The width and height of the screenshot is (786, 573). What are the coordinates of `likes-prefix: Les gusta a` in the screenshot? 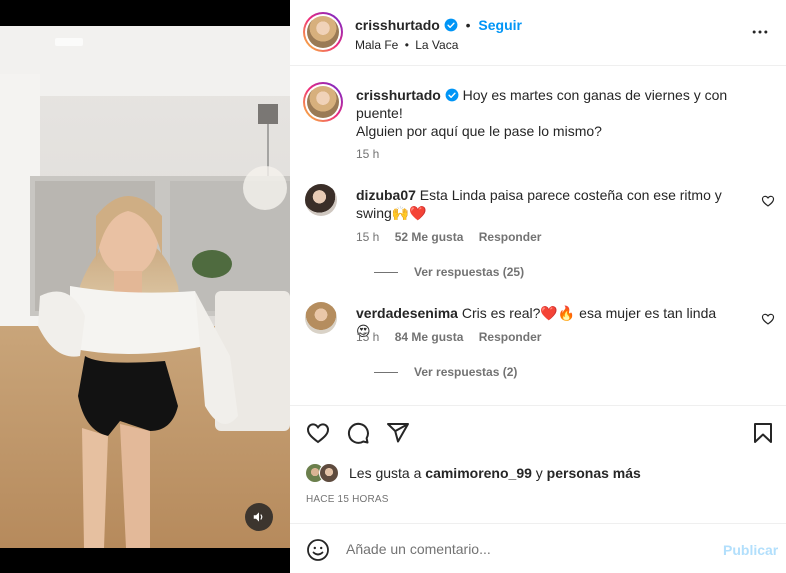 It's located at (385, 473).